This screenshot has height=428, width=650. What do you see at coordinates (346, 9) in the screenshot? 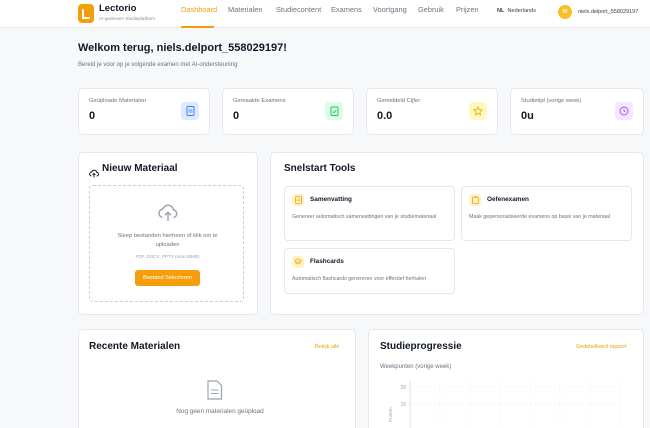
I see `nav-link-examens: Examens` at bounding box center [346, 9].